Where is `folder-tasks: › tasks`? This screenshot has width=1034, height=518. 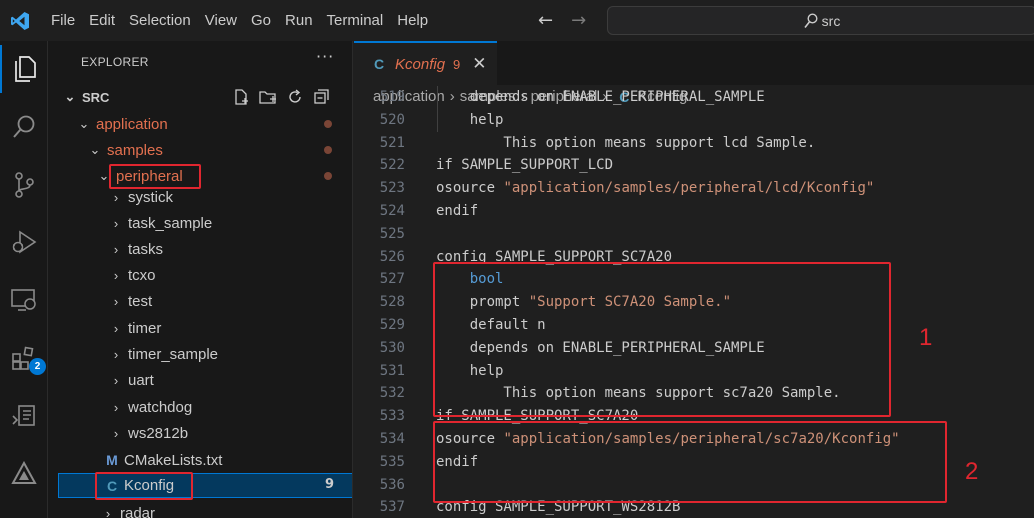
folder-tasks: › tasks is located at coordinates (230, 249).